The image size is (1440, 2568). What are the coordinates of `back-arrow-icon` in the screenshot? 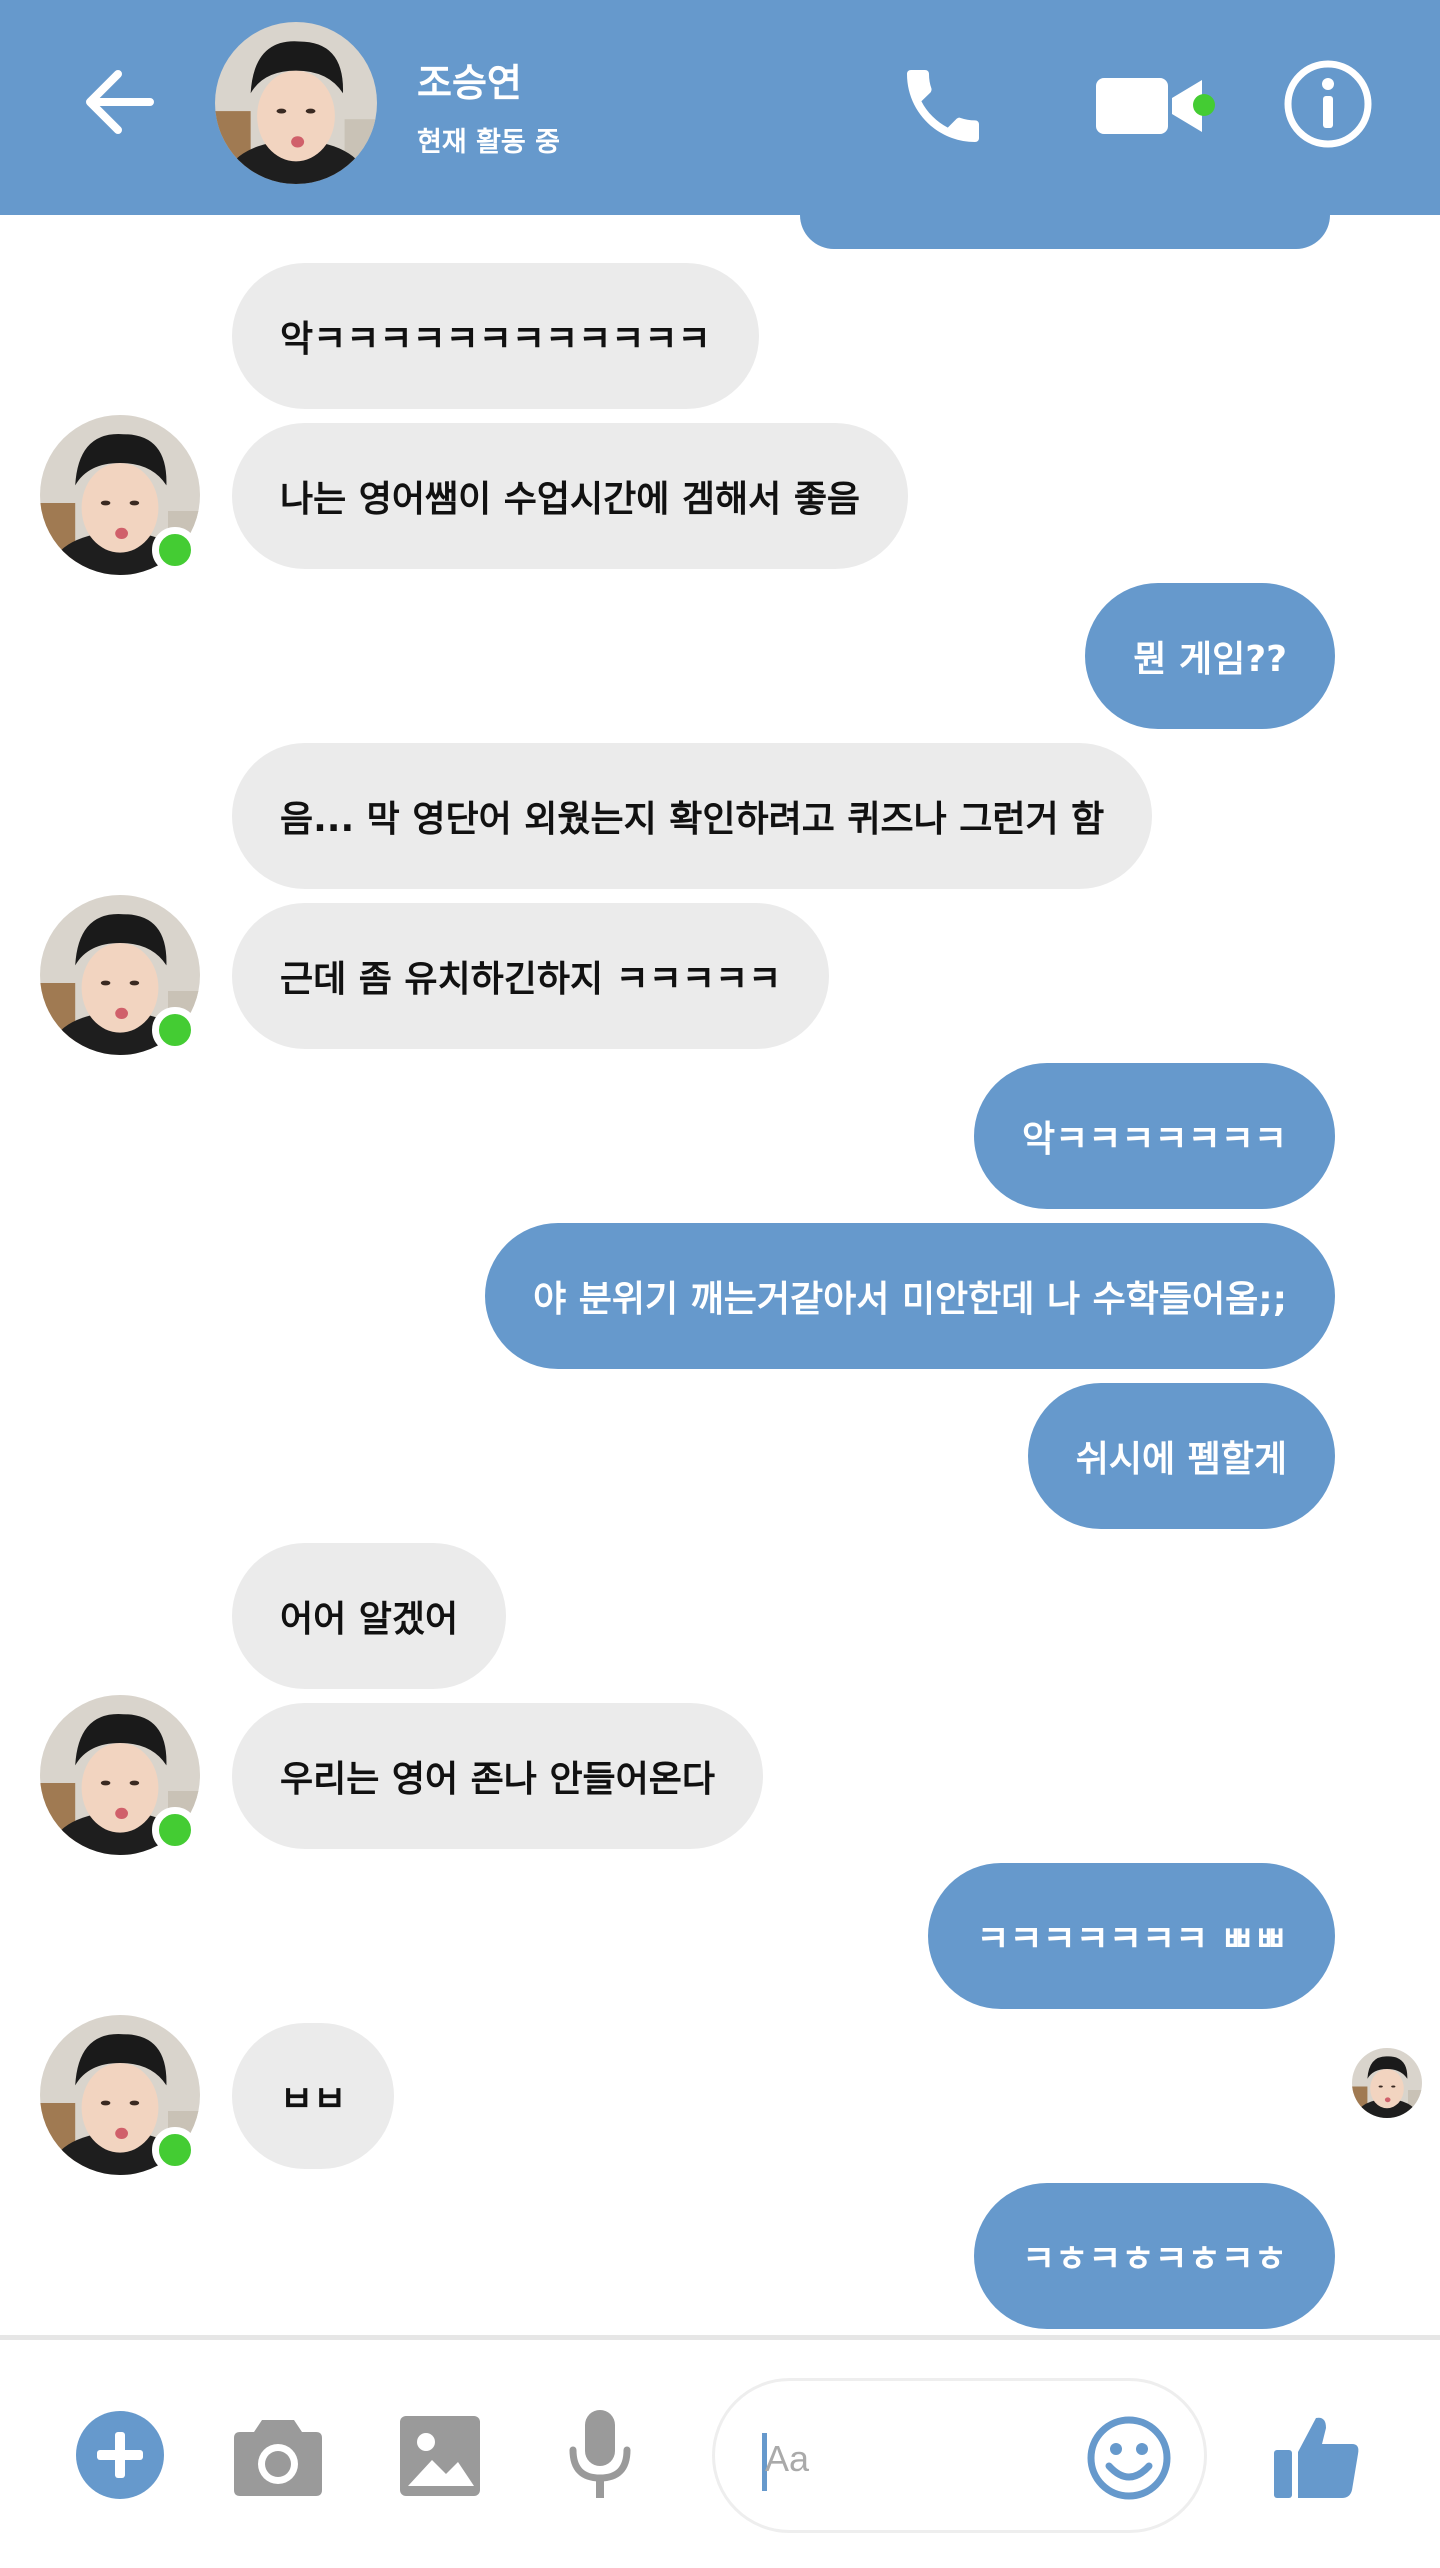 It's located at (120, 102).